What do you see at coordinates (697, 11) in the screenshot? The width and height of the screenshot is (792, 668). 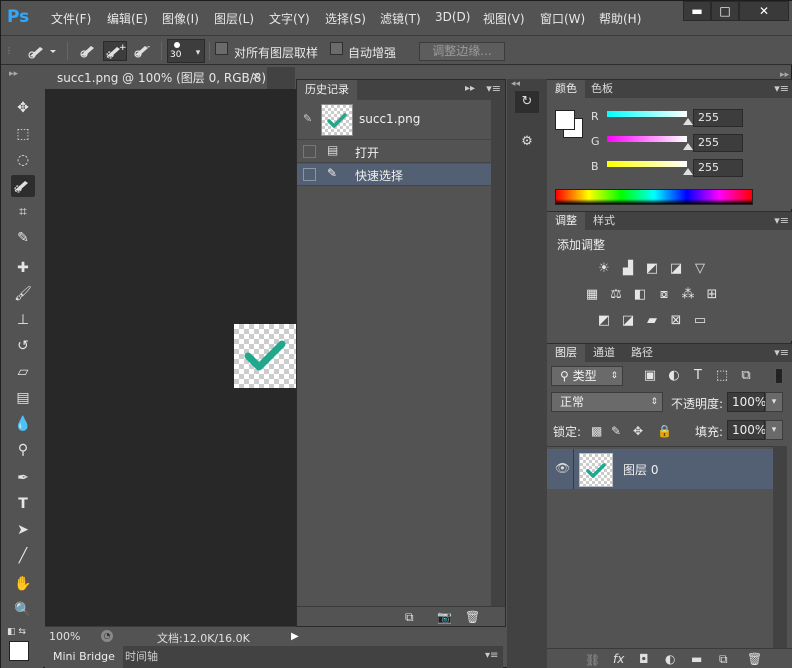 I see `minimize-button: ▬` at bounding box center [697, 11].